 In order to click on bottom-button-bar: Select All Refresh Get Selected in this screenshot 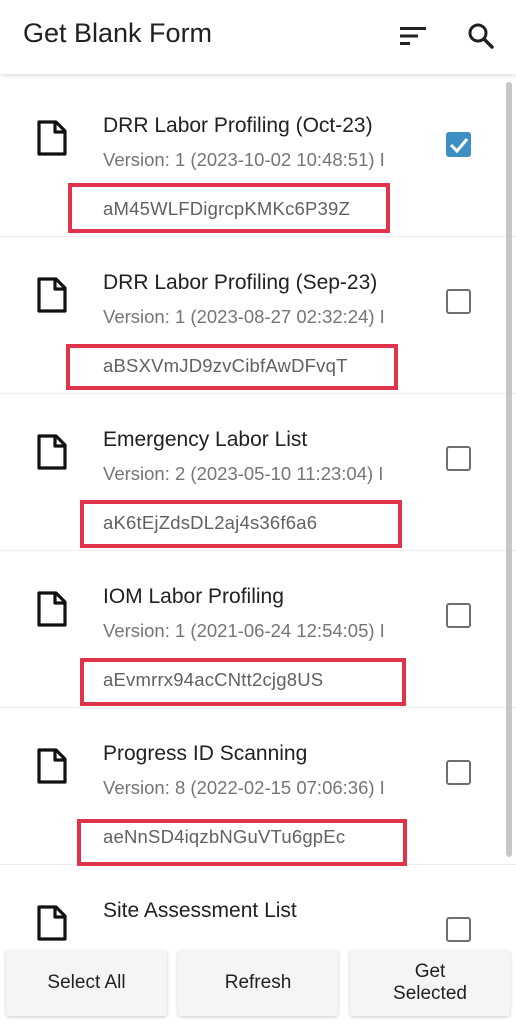, I will do `click(258, 983)`.